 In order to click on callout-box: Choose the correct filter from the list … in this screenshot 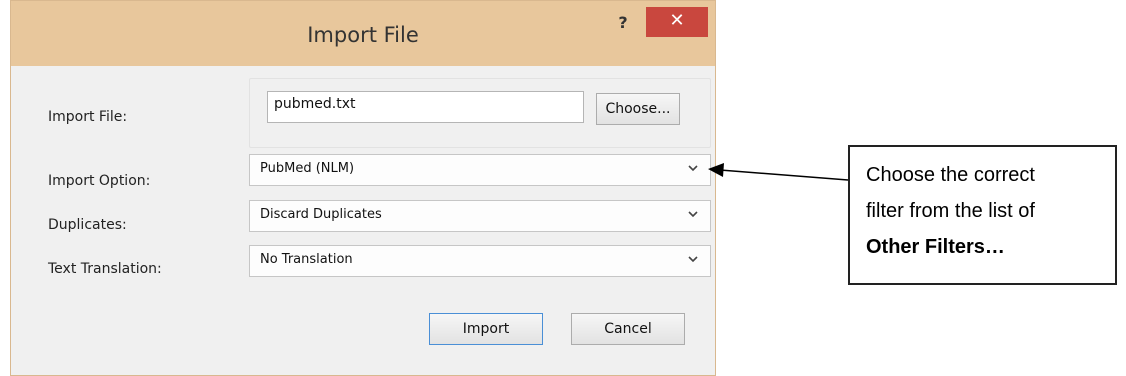, I will do `click(982, 215)`.